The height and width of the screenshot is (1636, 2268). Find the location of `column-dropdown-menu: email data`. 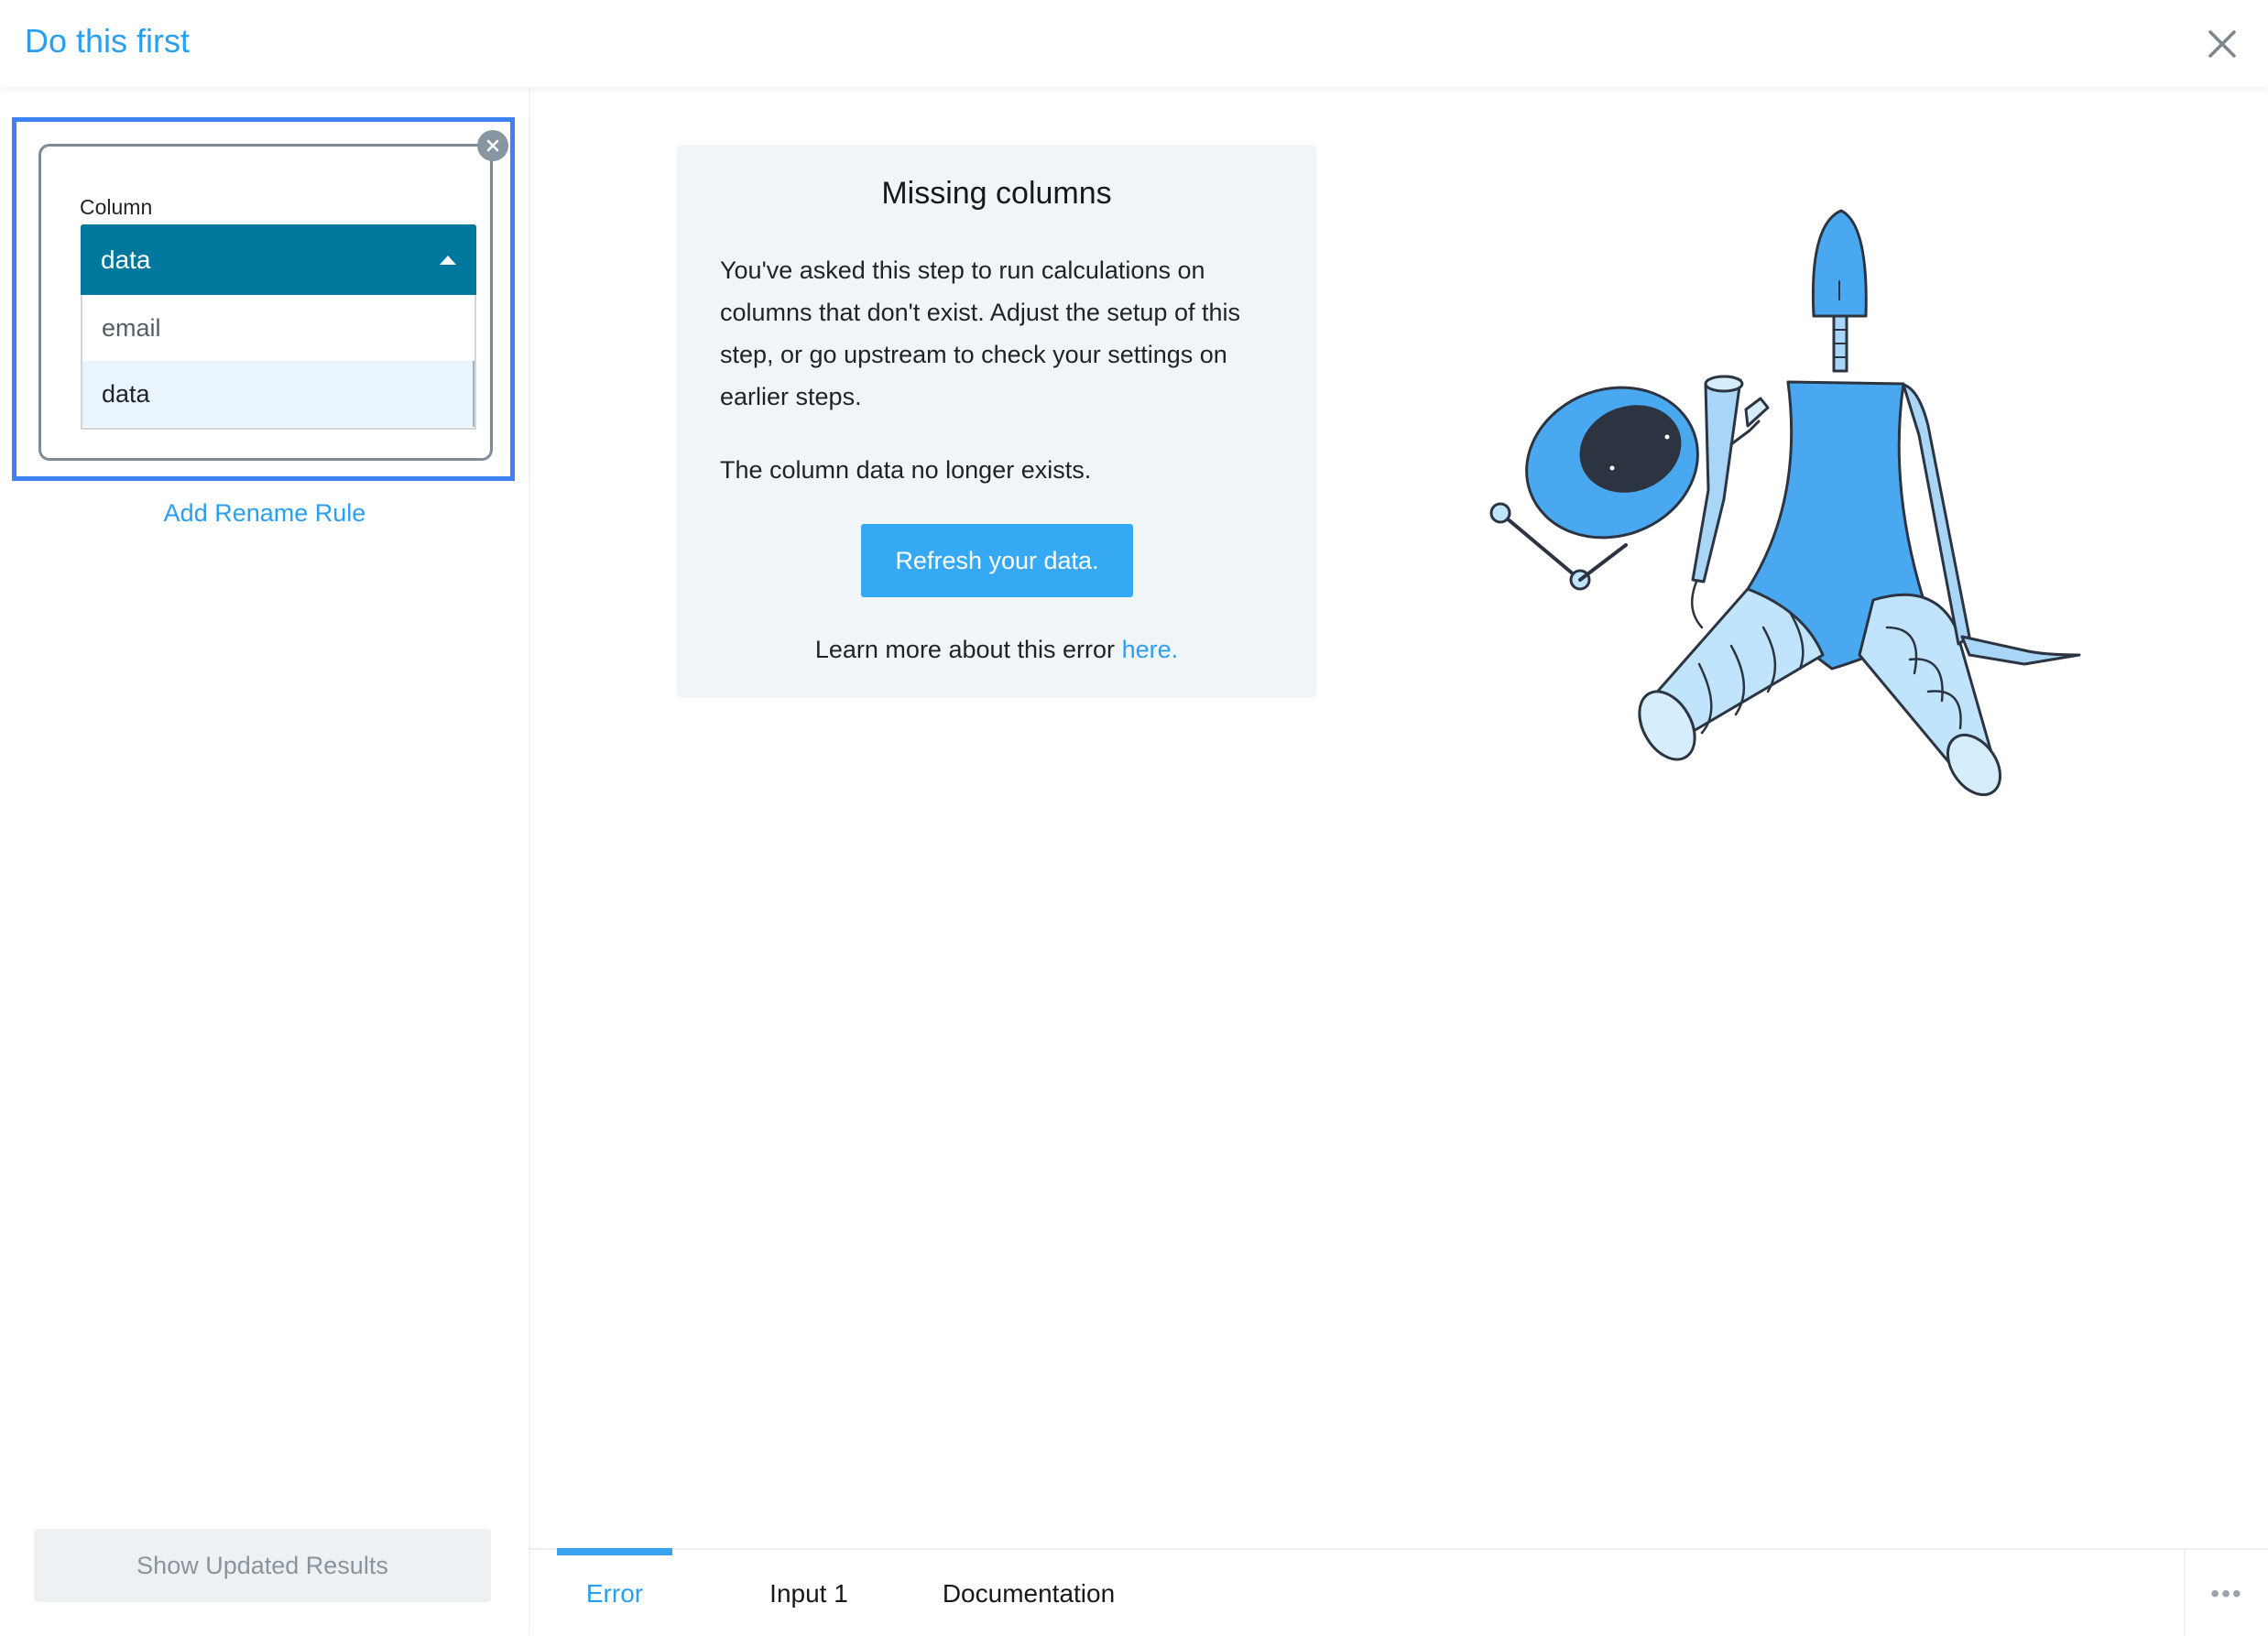

column-dropdown-menu: email data is located at coordinates (278, 362).